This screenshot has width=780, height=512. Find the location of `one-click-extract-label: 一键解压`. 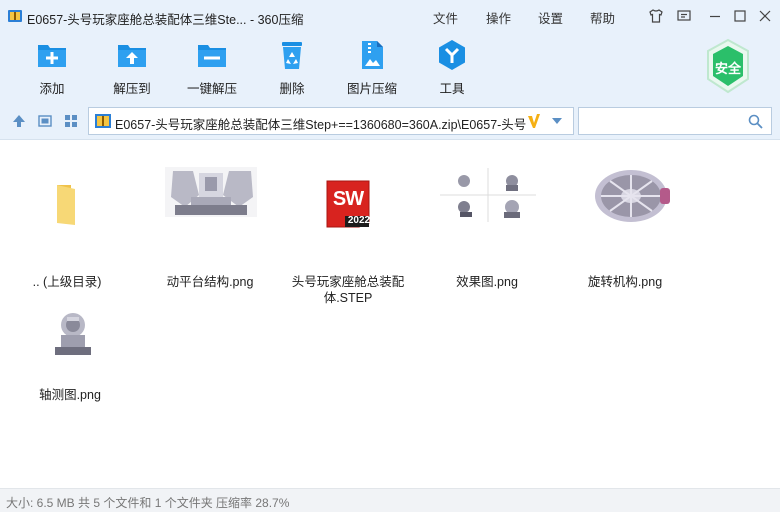

one-click-extract-label: 一键解压 is located at coordinates (211, 89).